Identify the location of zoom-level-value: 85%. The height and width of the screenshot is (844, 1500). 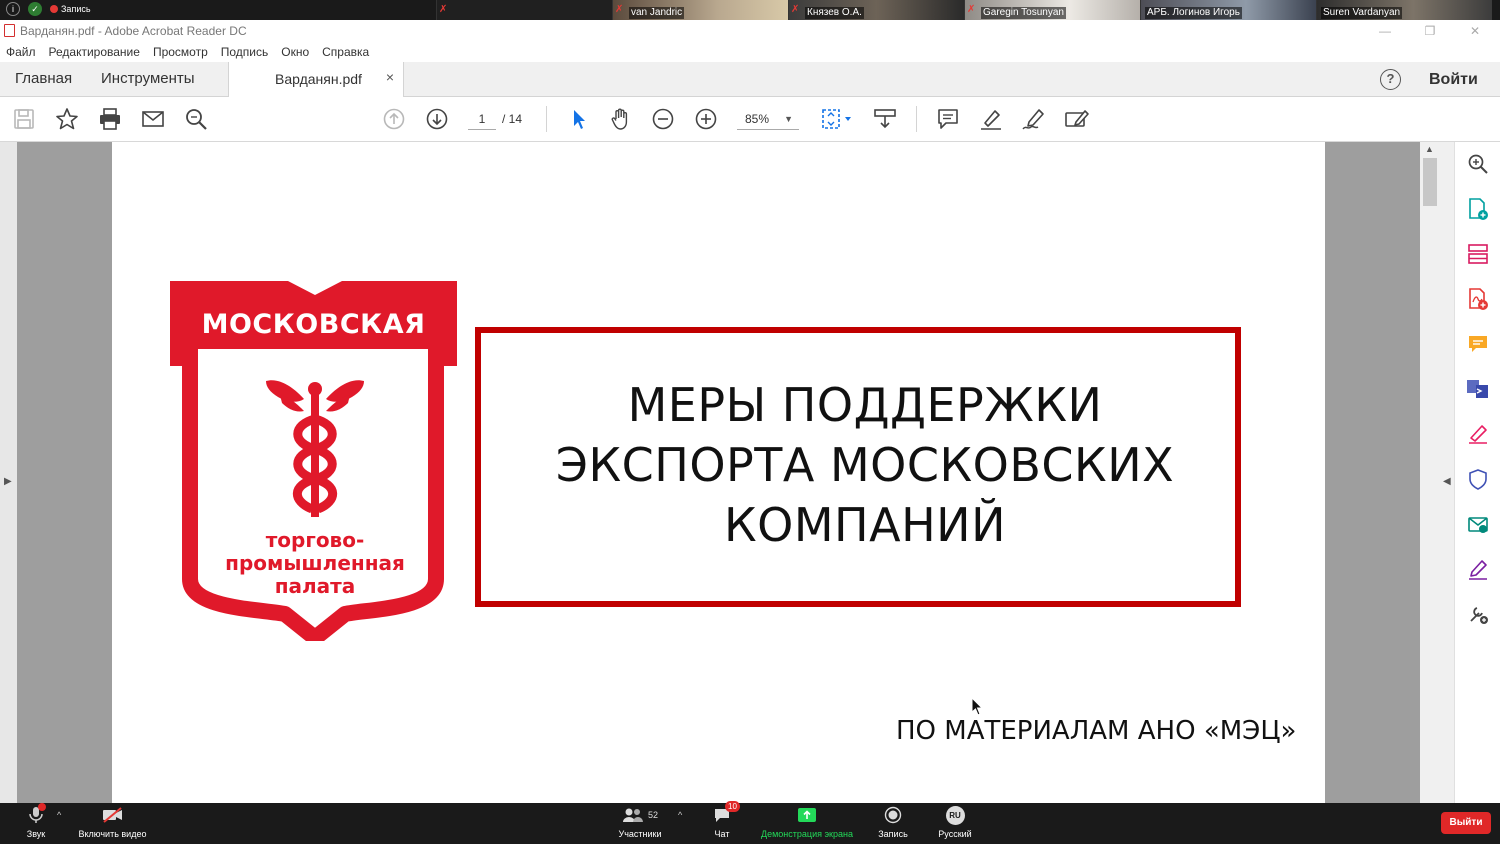
(757, 119).